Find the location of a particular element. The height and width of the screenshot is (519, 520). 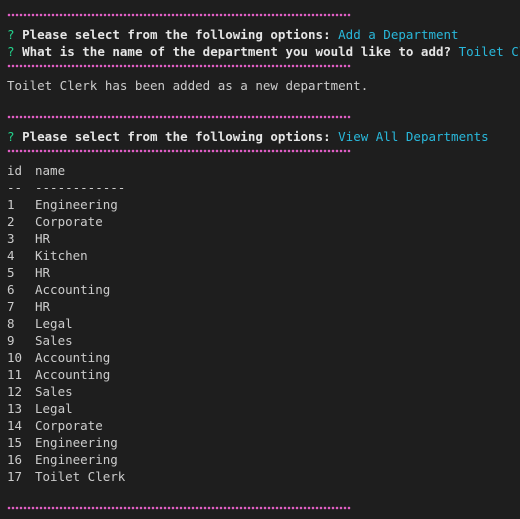

prompt-answer: Toilet Clerk is located at coordinates (489, 51).